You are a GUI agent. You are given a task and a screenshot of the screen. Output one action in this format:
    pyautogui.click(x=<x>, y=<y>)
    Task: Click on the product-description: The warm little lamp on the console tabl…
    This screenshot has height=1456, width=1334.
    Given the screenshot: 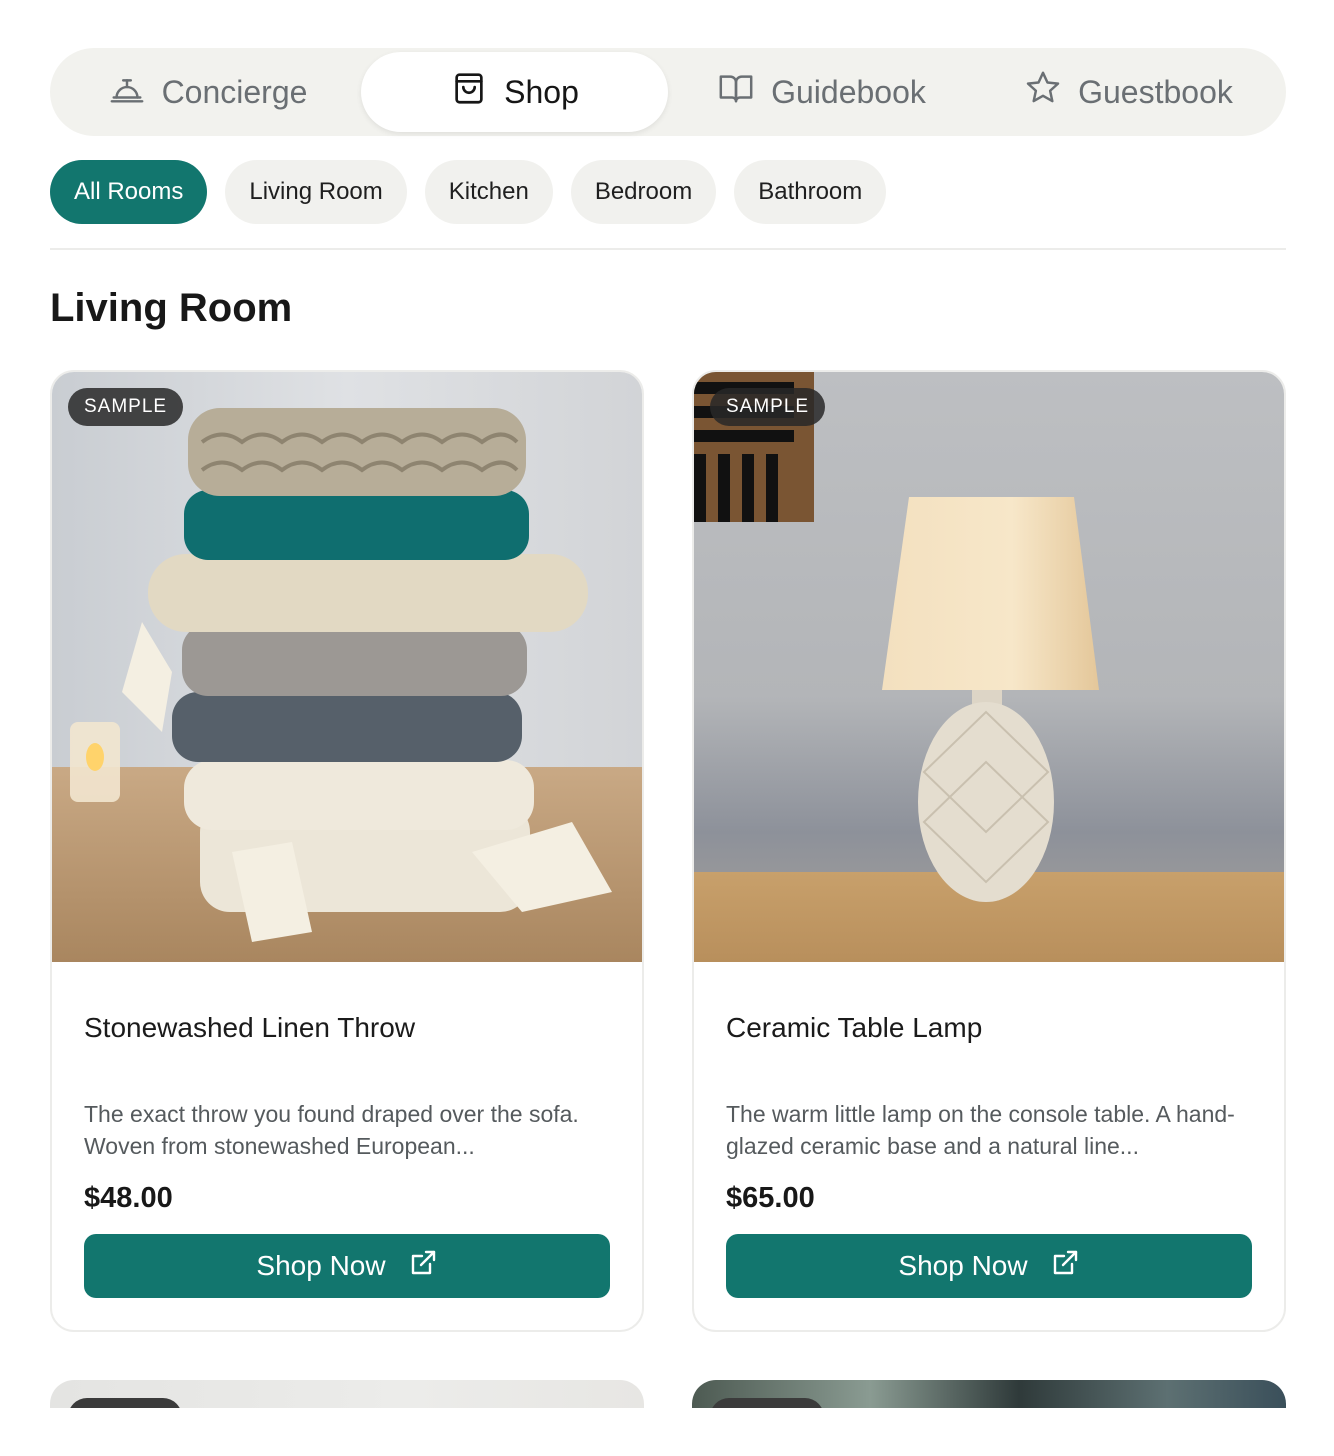 What is the action you would take?
    pyautogui.click(x=980, y=1130)
    